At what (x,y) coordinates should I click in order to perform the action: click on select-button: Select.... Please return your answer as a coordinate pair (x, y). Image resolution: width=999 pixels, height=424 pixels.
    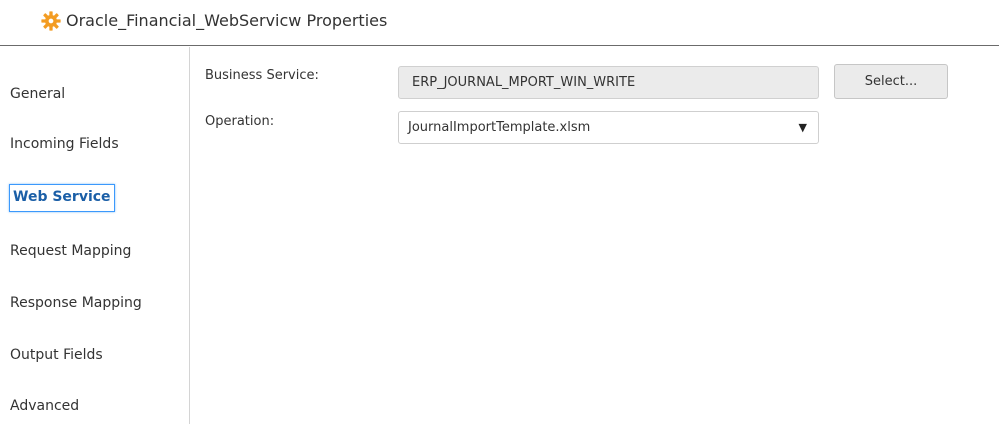
    Looking at the image, I should click on (891, 81).